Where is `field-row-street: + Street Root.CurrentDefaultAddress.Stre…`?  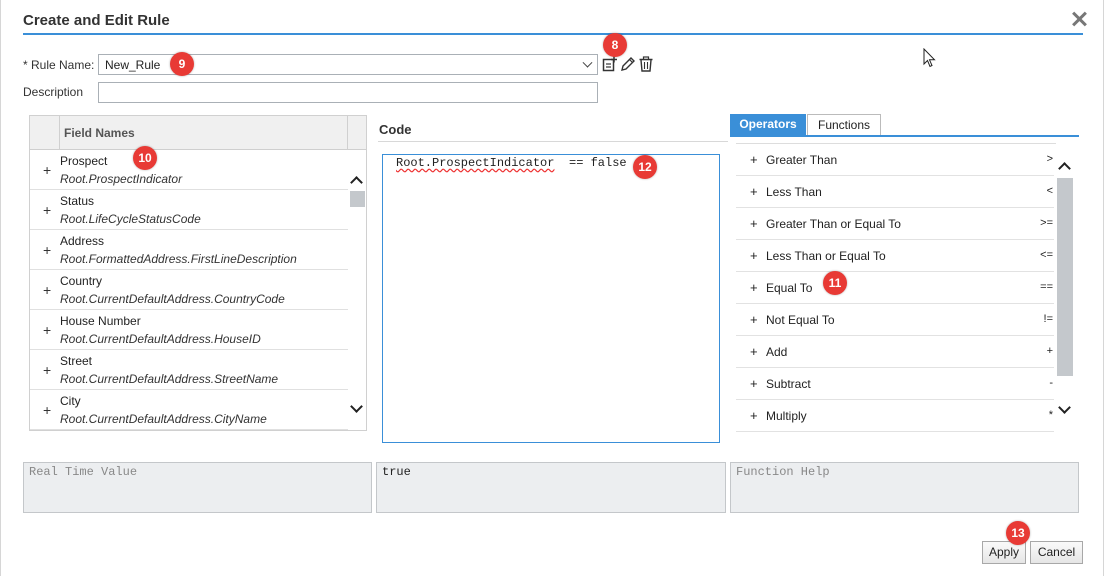
field-row-street: + Street Root.CurrentDefaultAddress.Stre… is located at coordinates (189, 370).